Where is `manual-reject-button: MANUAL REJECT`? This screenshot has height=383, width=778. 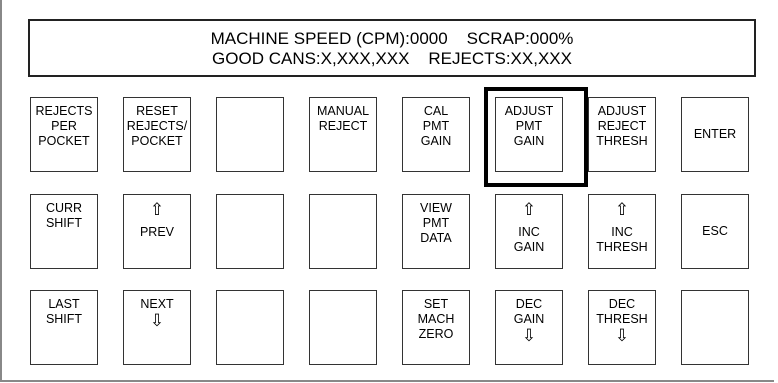 manual-reject-button: MANUAL REJECT is located at coordinates (343, 134).